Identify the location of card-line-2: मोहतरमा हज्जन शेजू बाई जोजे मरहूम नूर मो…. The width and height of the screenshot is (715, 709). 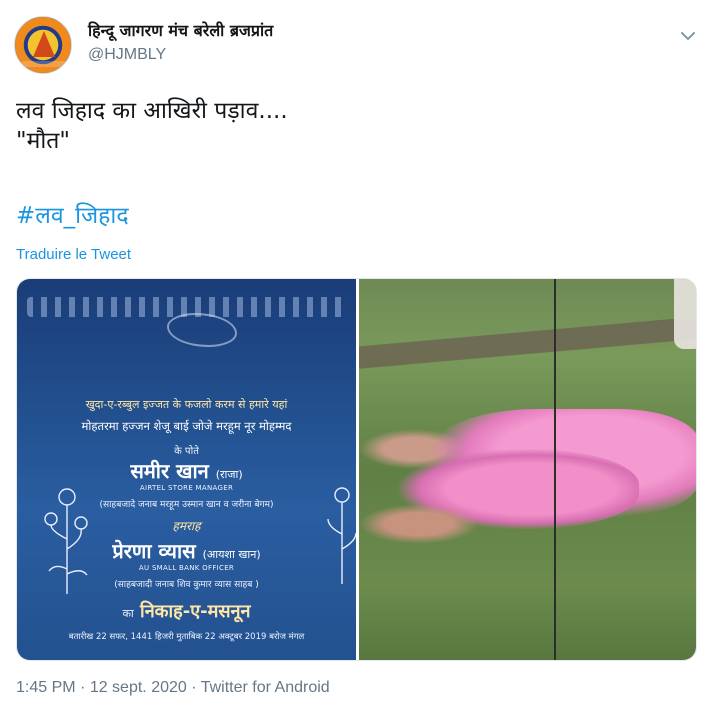
(186, 426).